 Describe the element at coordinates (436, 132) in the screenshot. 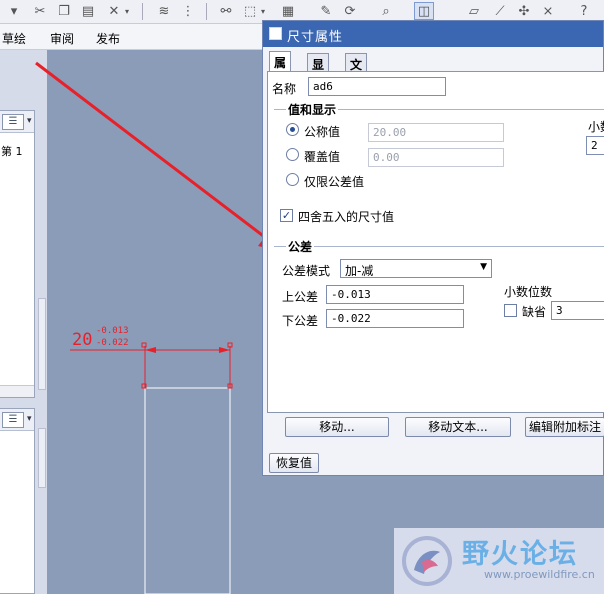

I see `nominal-value-field: 20.00` at that location.